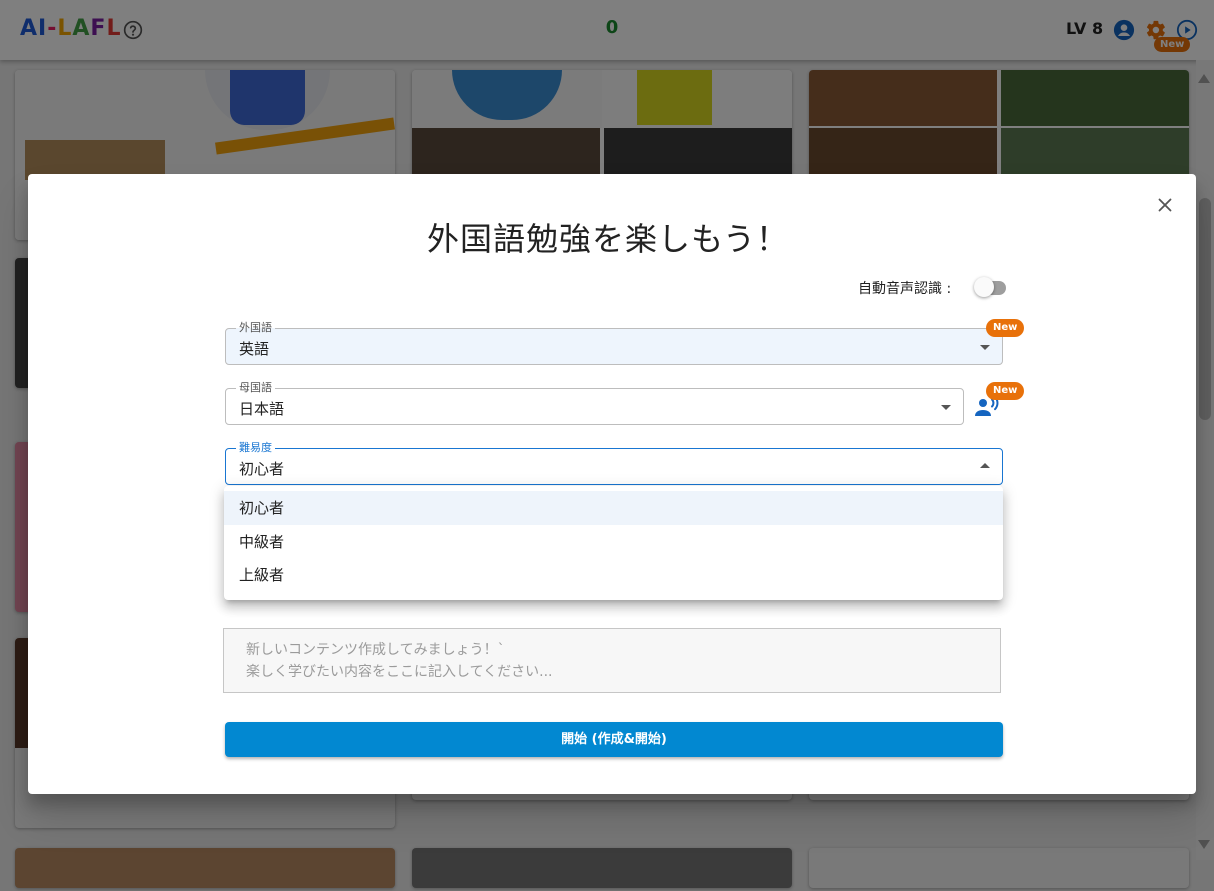  What do you see at coordinates (613, 508) in the screenshot?
I see `difficulty-option: 初心者` at bounding box center [613, 508].